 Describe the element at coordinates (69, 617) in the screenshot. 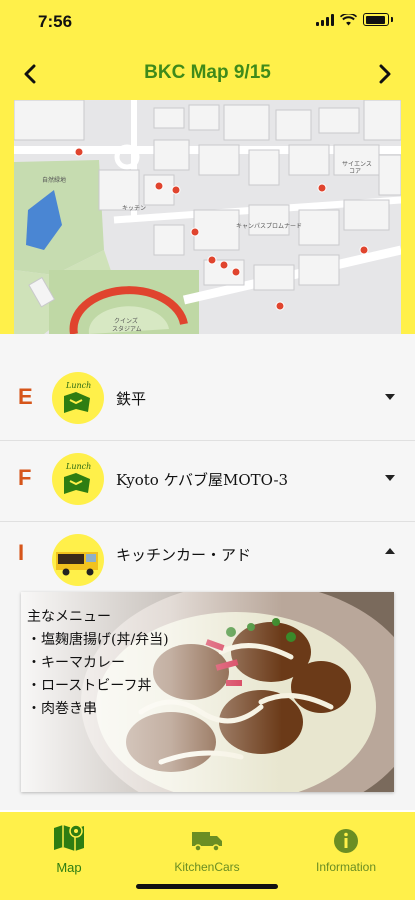

I see `menu-heading: 主なメニュー` at that location.